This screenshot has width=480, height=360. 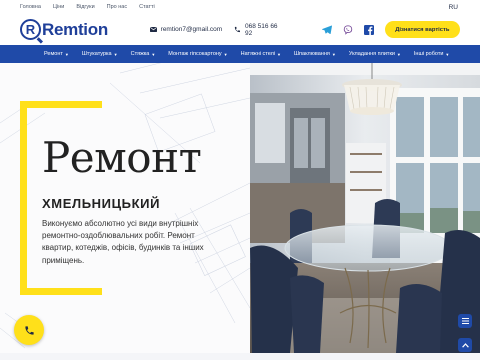 I want to click on nav-item-ceilings: Натяжні стелі ▼, so click(x=261, y=54).